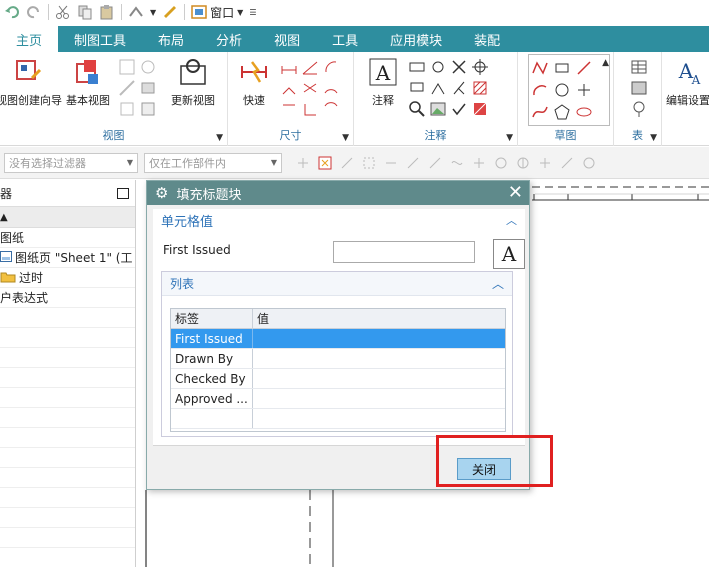 The height and width of the screenshot is (567, 709). Describe the element at coordinates (123, 193) in the screenshot. I see `maximize-icon` at that location.